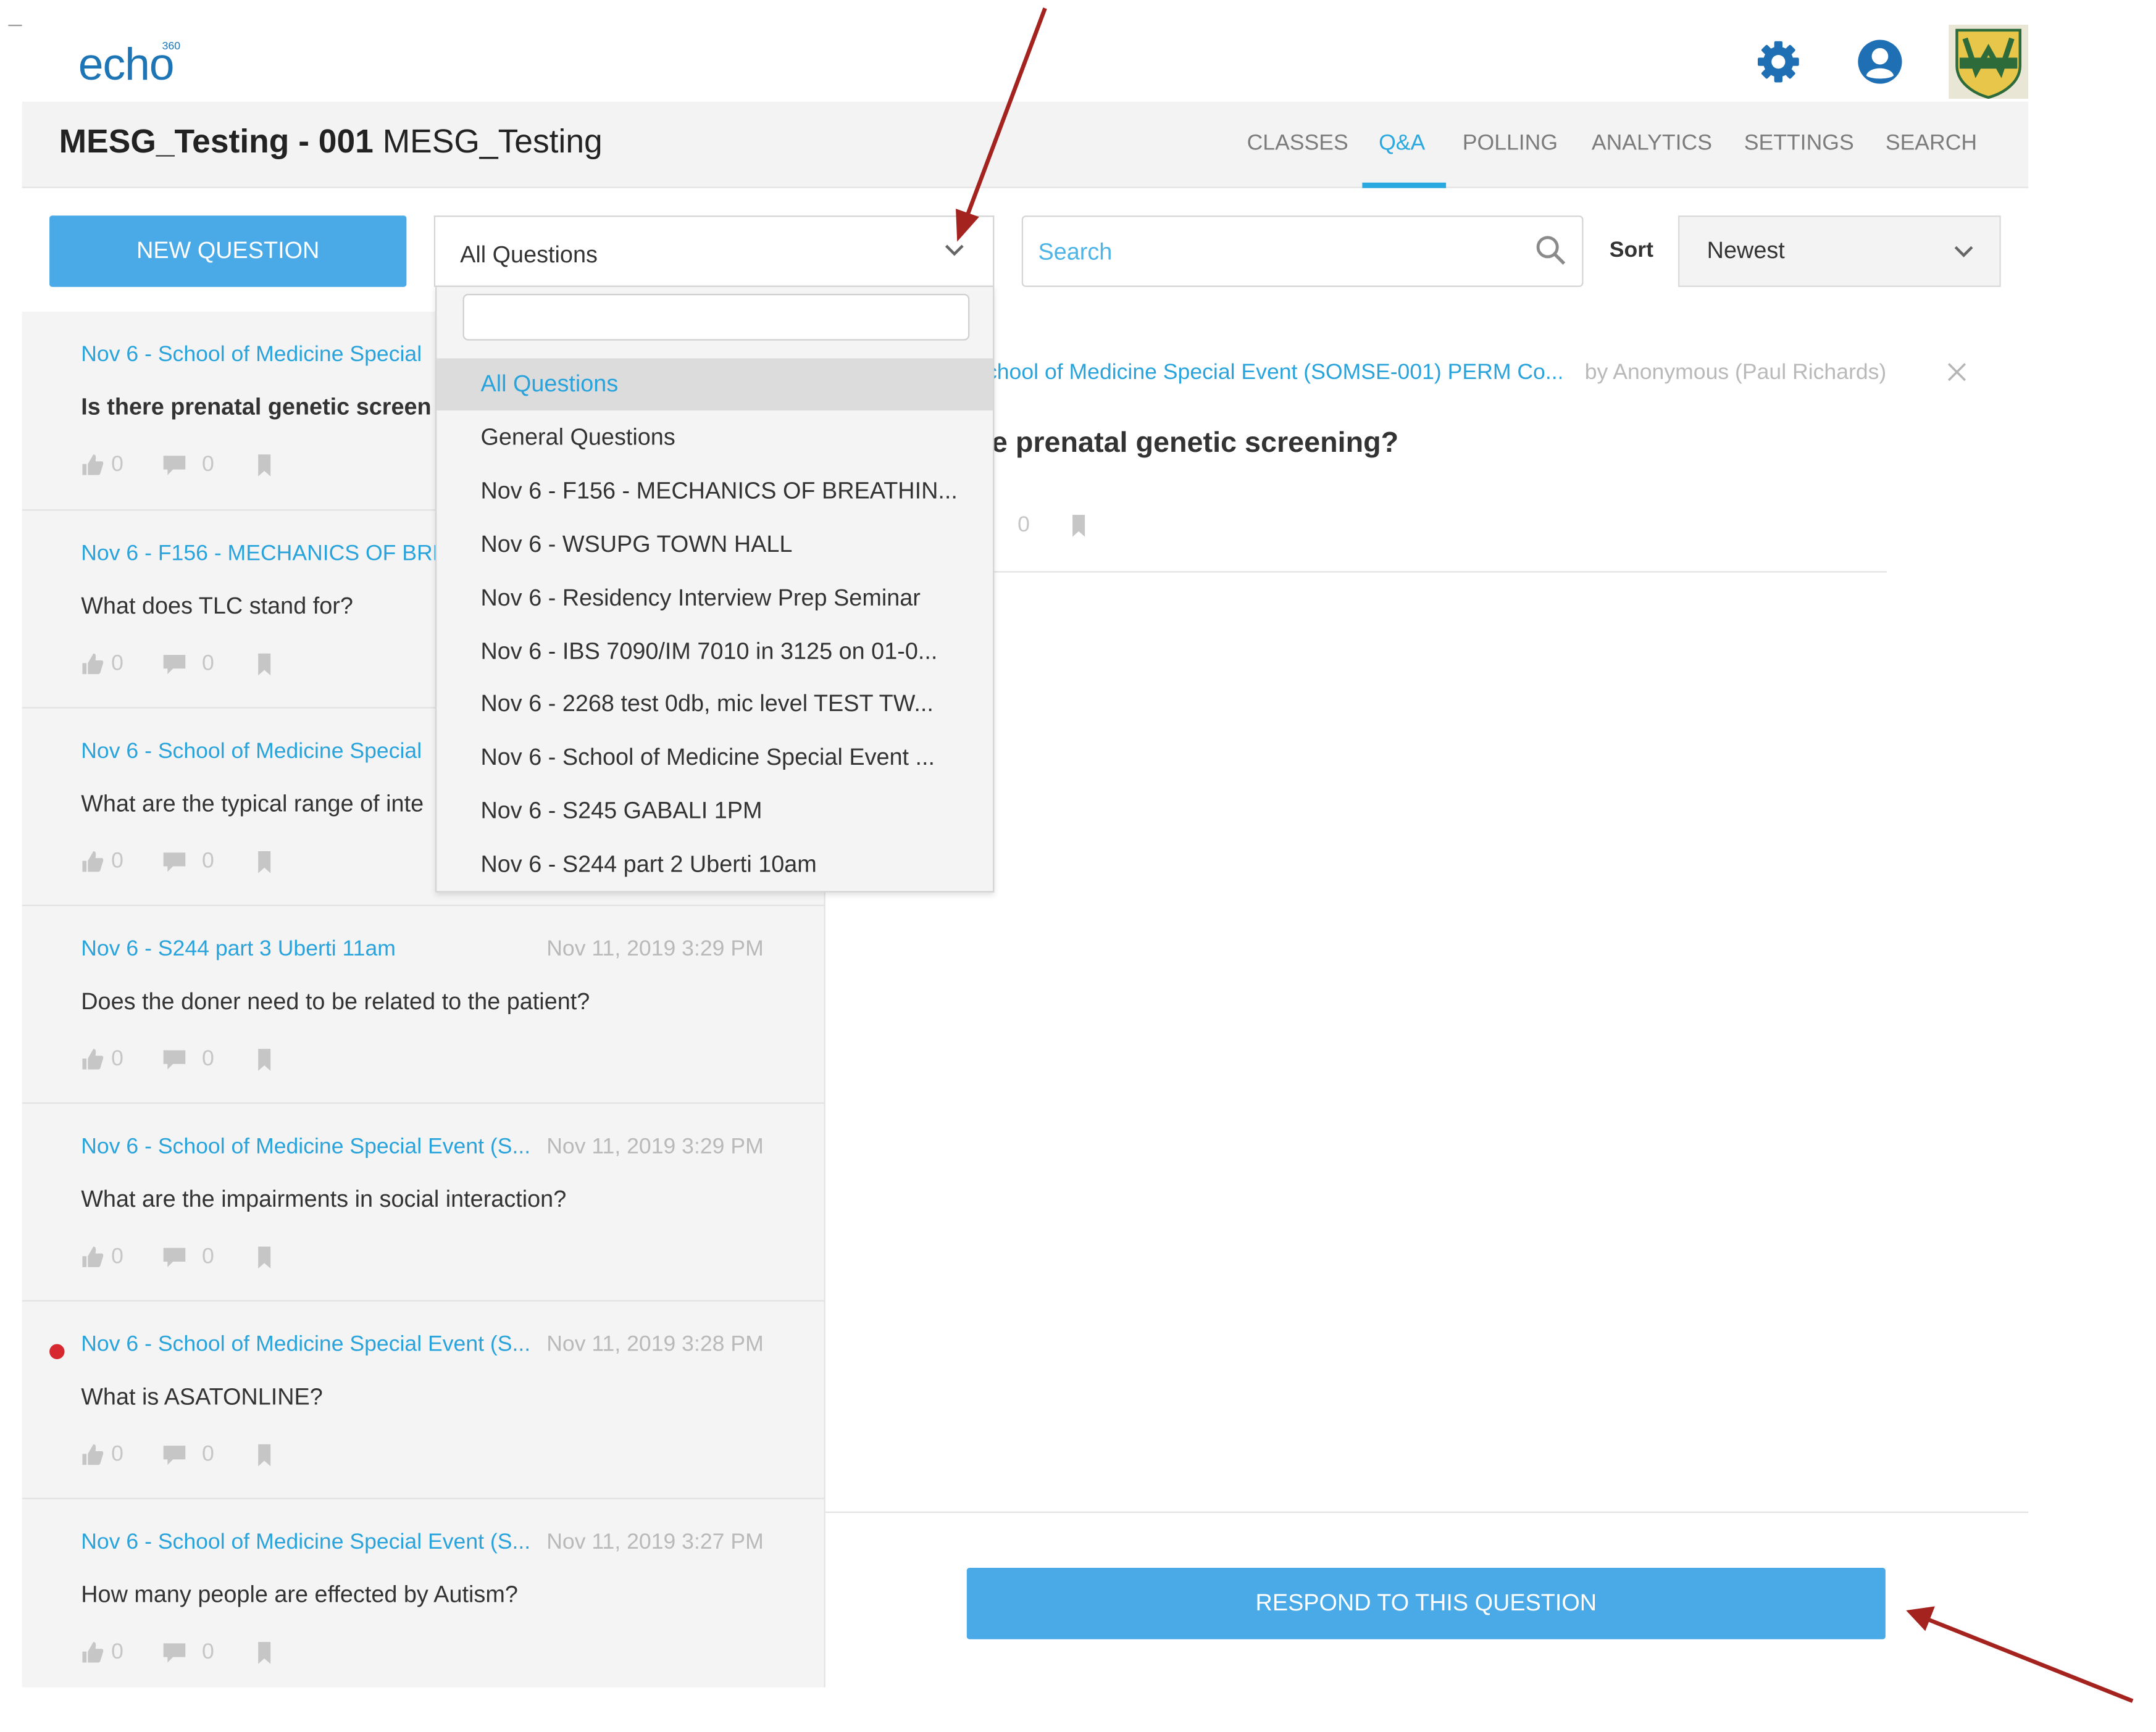 This screenshot has height=1732, width=2156. What do you see at coordinates (1631, 251) in the screenshot?
I see `sort-label: Sort` at bounding box center [1631, 251].